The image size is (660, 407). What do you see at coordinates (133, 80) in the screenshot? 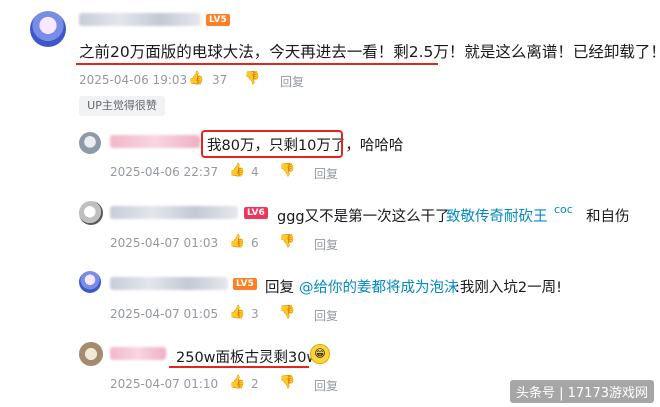
I see `comment-time: 2025-04-06 19:03` at bounding box center [133, 80].